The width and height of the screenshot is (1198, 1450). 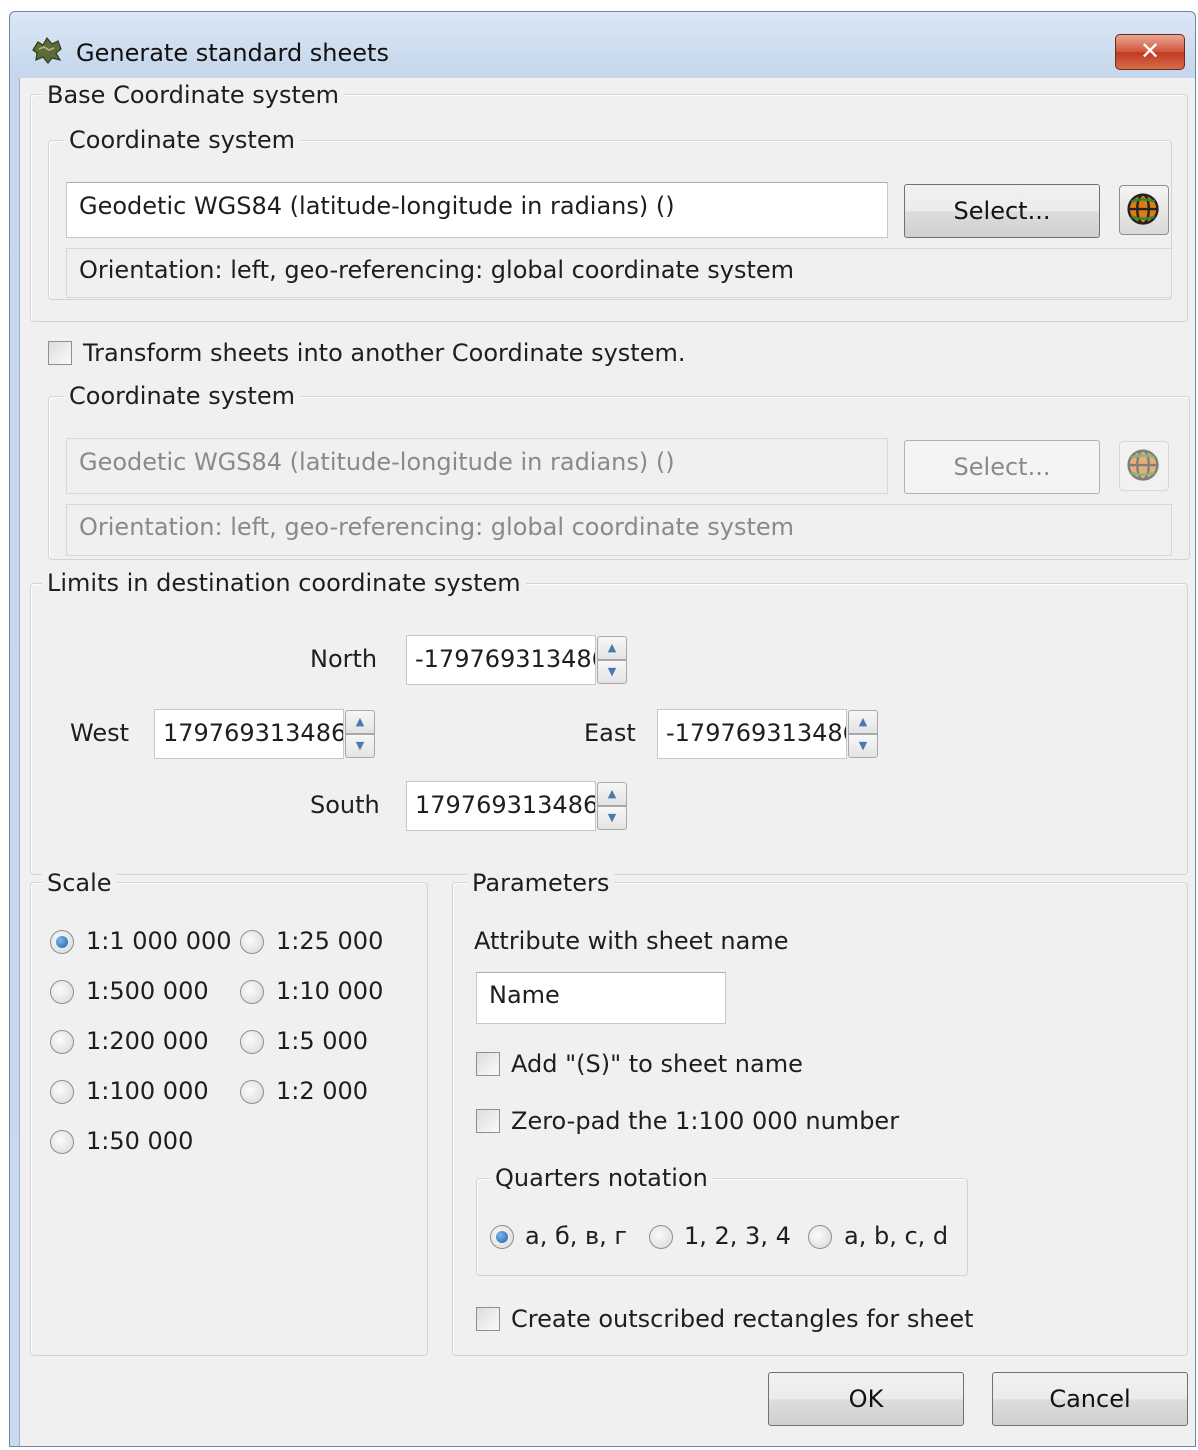 I want to click on attribute-input: Name, so click(x=601, y=998).